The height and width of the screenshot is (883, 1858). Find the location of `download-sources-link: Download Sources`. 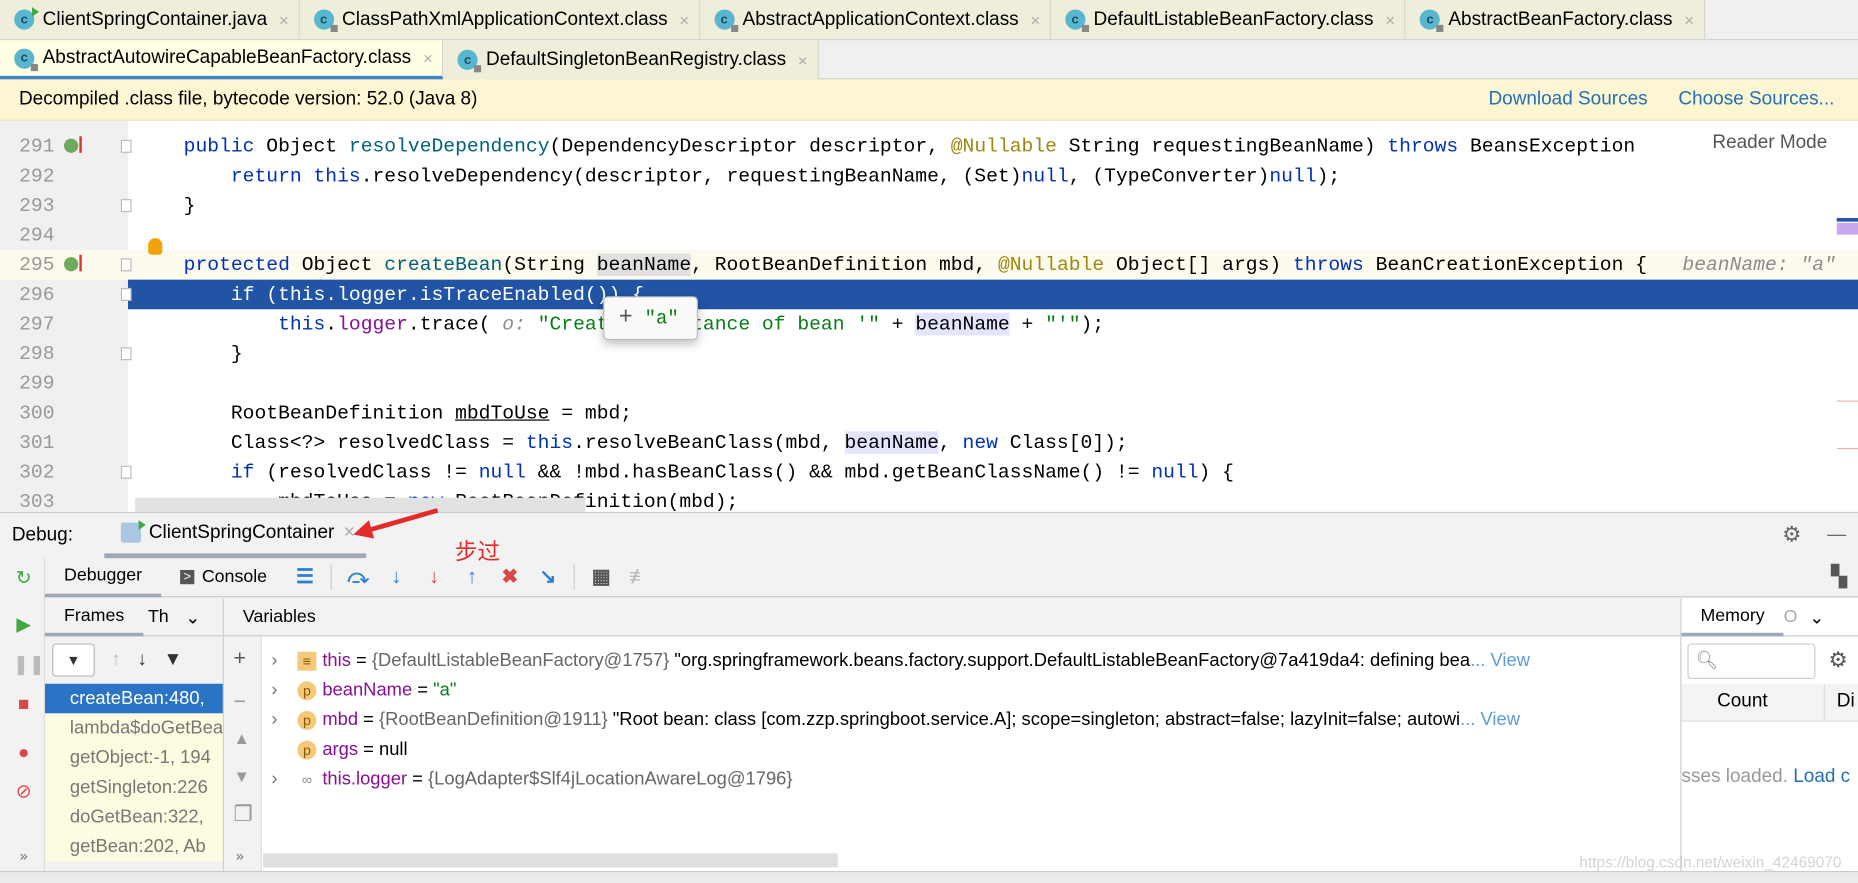

download-sources-link: Download Sources is located at coordinates (1567, 99).